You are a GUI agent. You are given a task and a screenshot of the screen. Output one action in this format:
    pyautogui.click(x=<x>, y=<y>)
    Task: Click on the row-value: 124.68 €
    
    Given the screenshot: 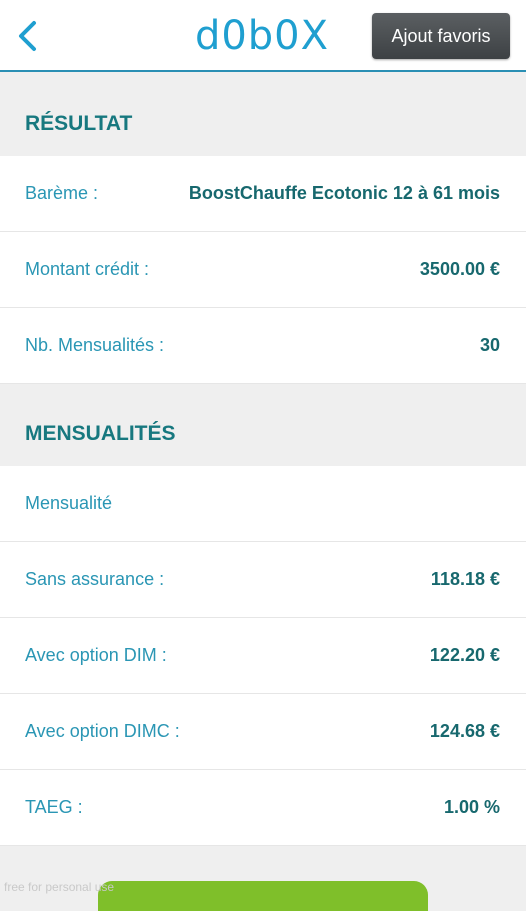 What is the action you would take?
    pyautogui.click(x=464, y=731)
    